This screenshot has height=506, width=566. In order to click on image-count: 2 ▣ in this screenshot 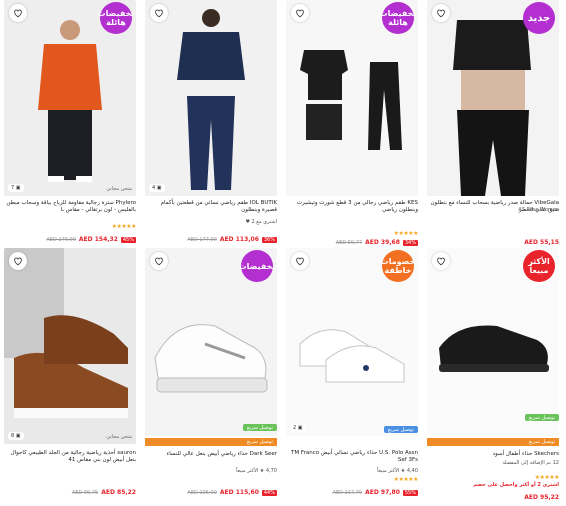, I will do `click(298, 428)`.